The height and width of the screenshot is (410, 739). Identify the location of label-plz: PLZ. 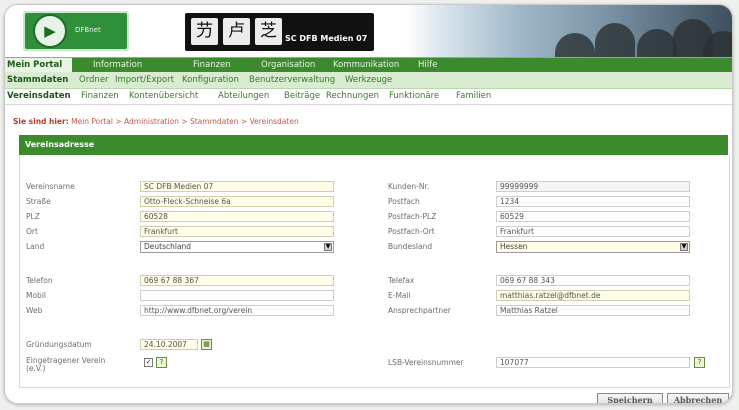
(33, 216).